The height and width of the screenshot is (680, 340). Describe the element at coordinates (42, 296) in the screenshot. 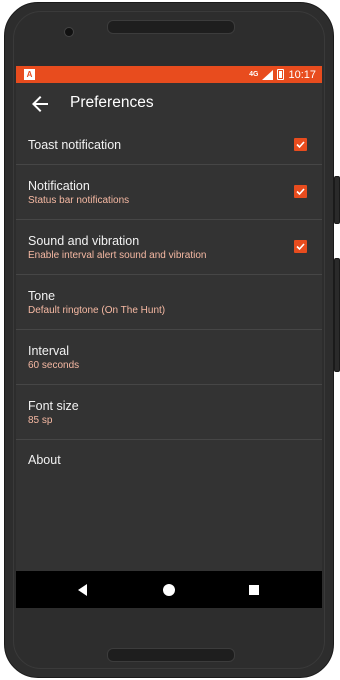

I see `pref-title: Tone` at that location.